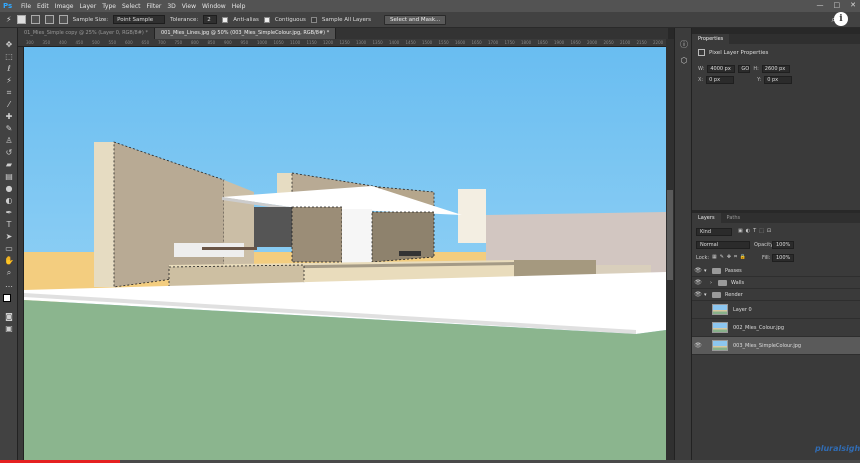 This screenshot has height=463, width=860. Describe the element at coordinates (775, 69) in the screenshot. I see `height-field: 2600 px` at that location.